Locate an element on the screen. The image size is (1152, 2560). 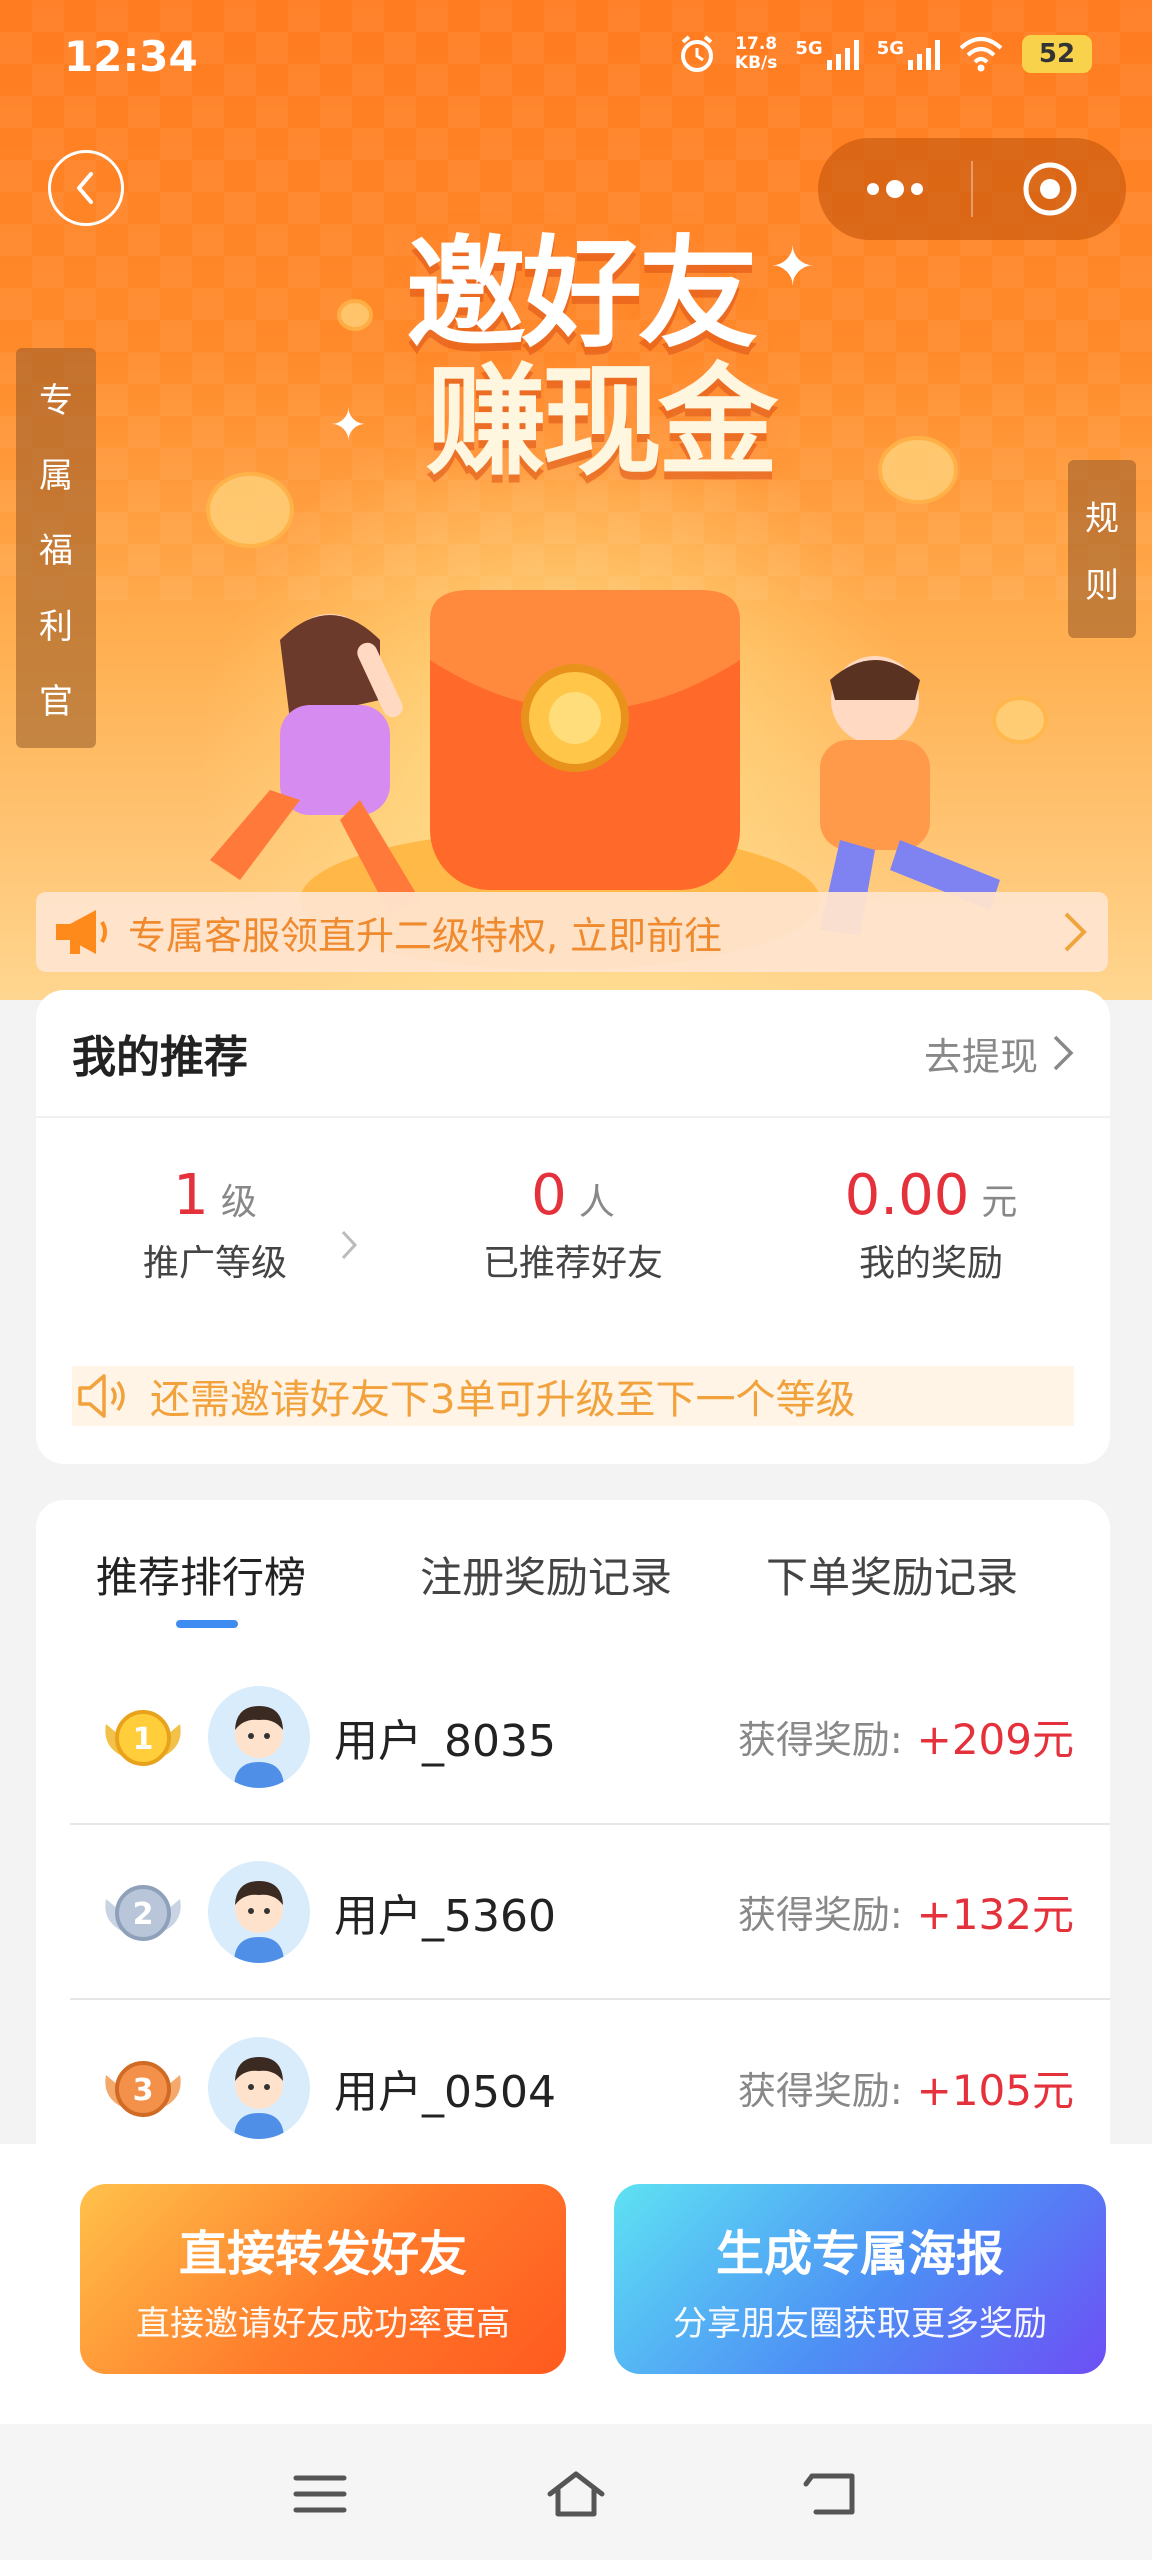
list-item: 2 用户_5360 获得奖励: +132元 is located at coordinates (590, 1912).